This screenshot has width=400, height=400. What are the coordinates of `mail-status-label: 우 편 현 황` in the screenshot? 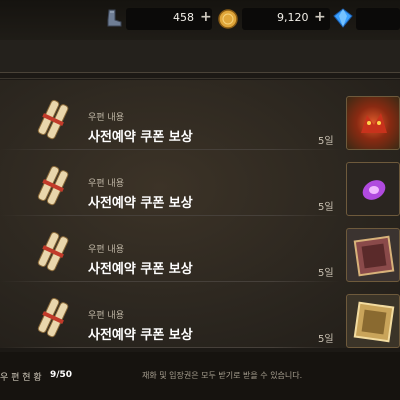 It's located at (21, 378).